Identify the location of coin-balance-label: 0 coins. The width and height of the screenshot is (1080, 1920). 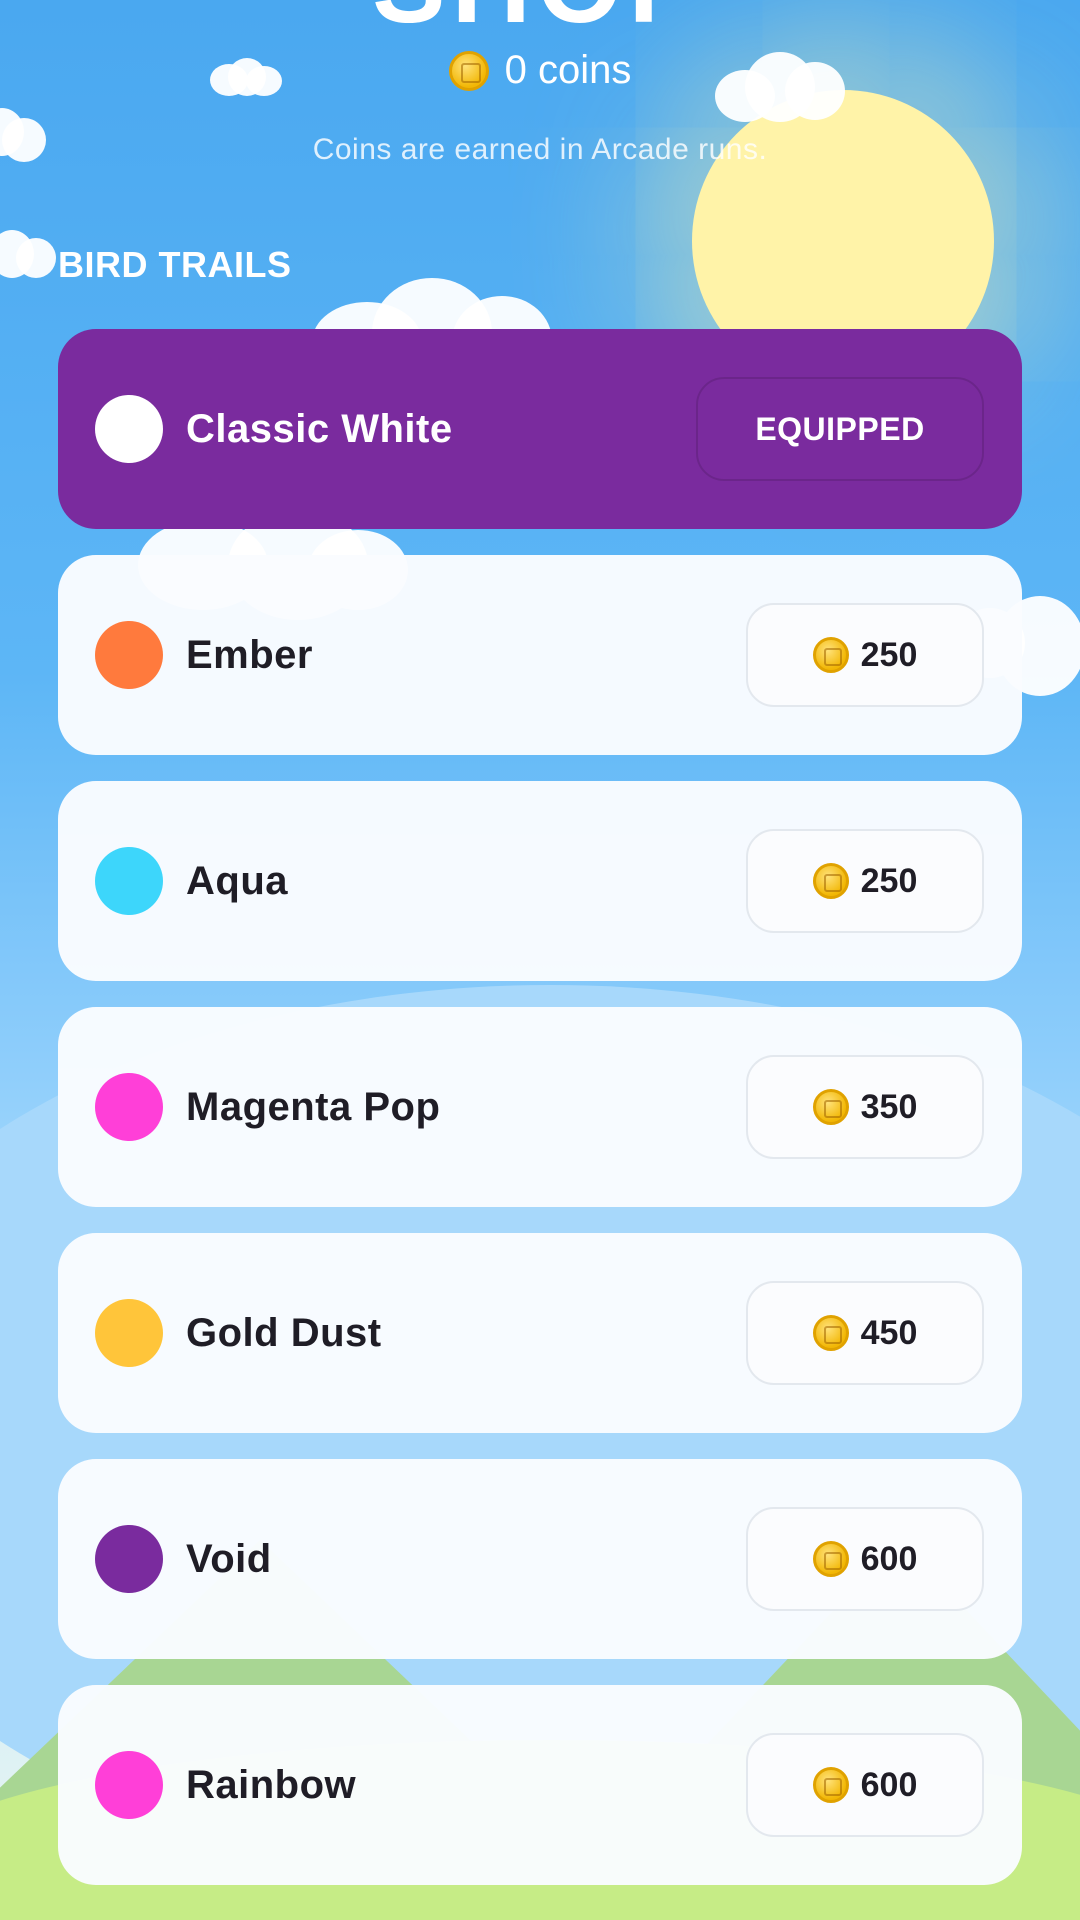
(568, 70).